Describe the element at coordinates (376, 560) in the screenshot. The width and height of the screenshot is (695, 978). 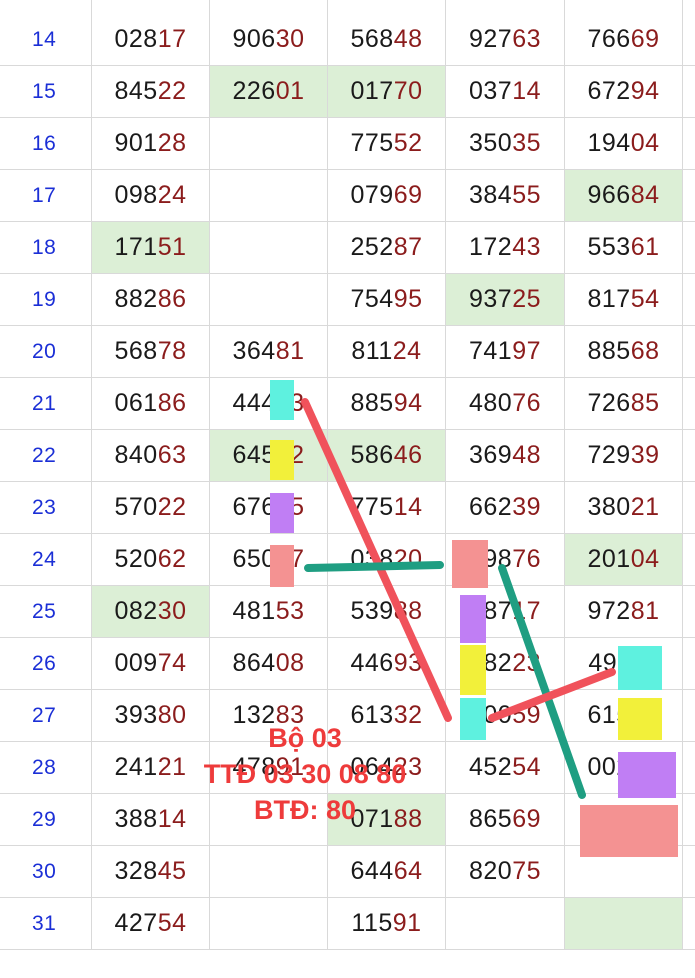
I see `red-diagonal-line` at that location.